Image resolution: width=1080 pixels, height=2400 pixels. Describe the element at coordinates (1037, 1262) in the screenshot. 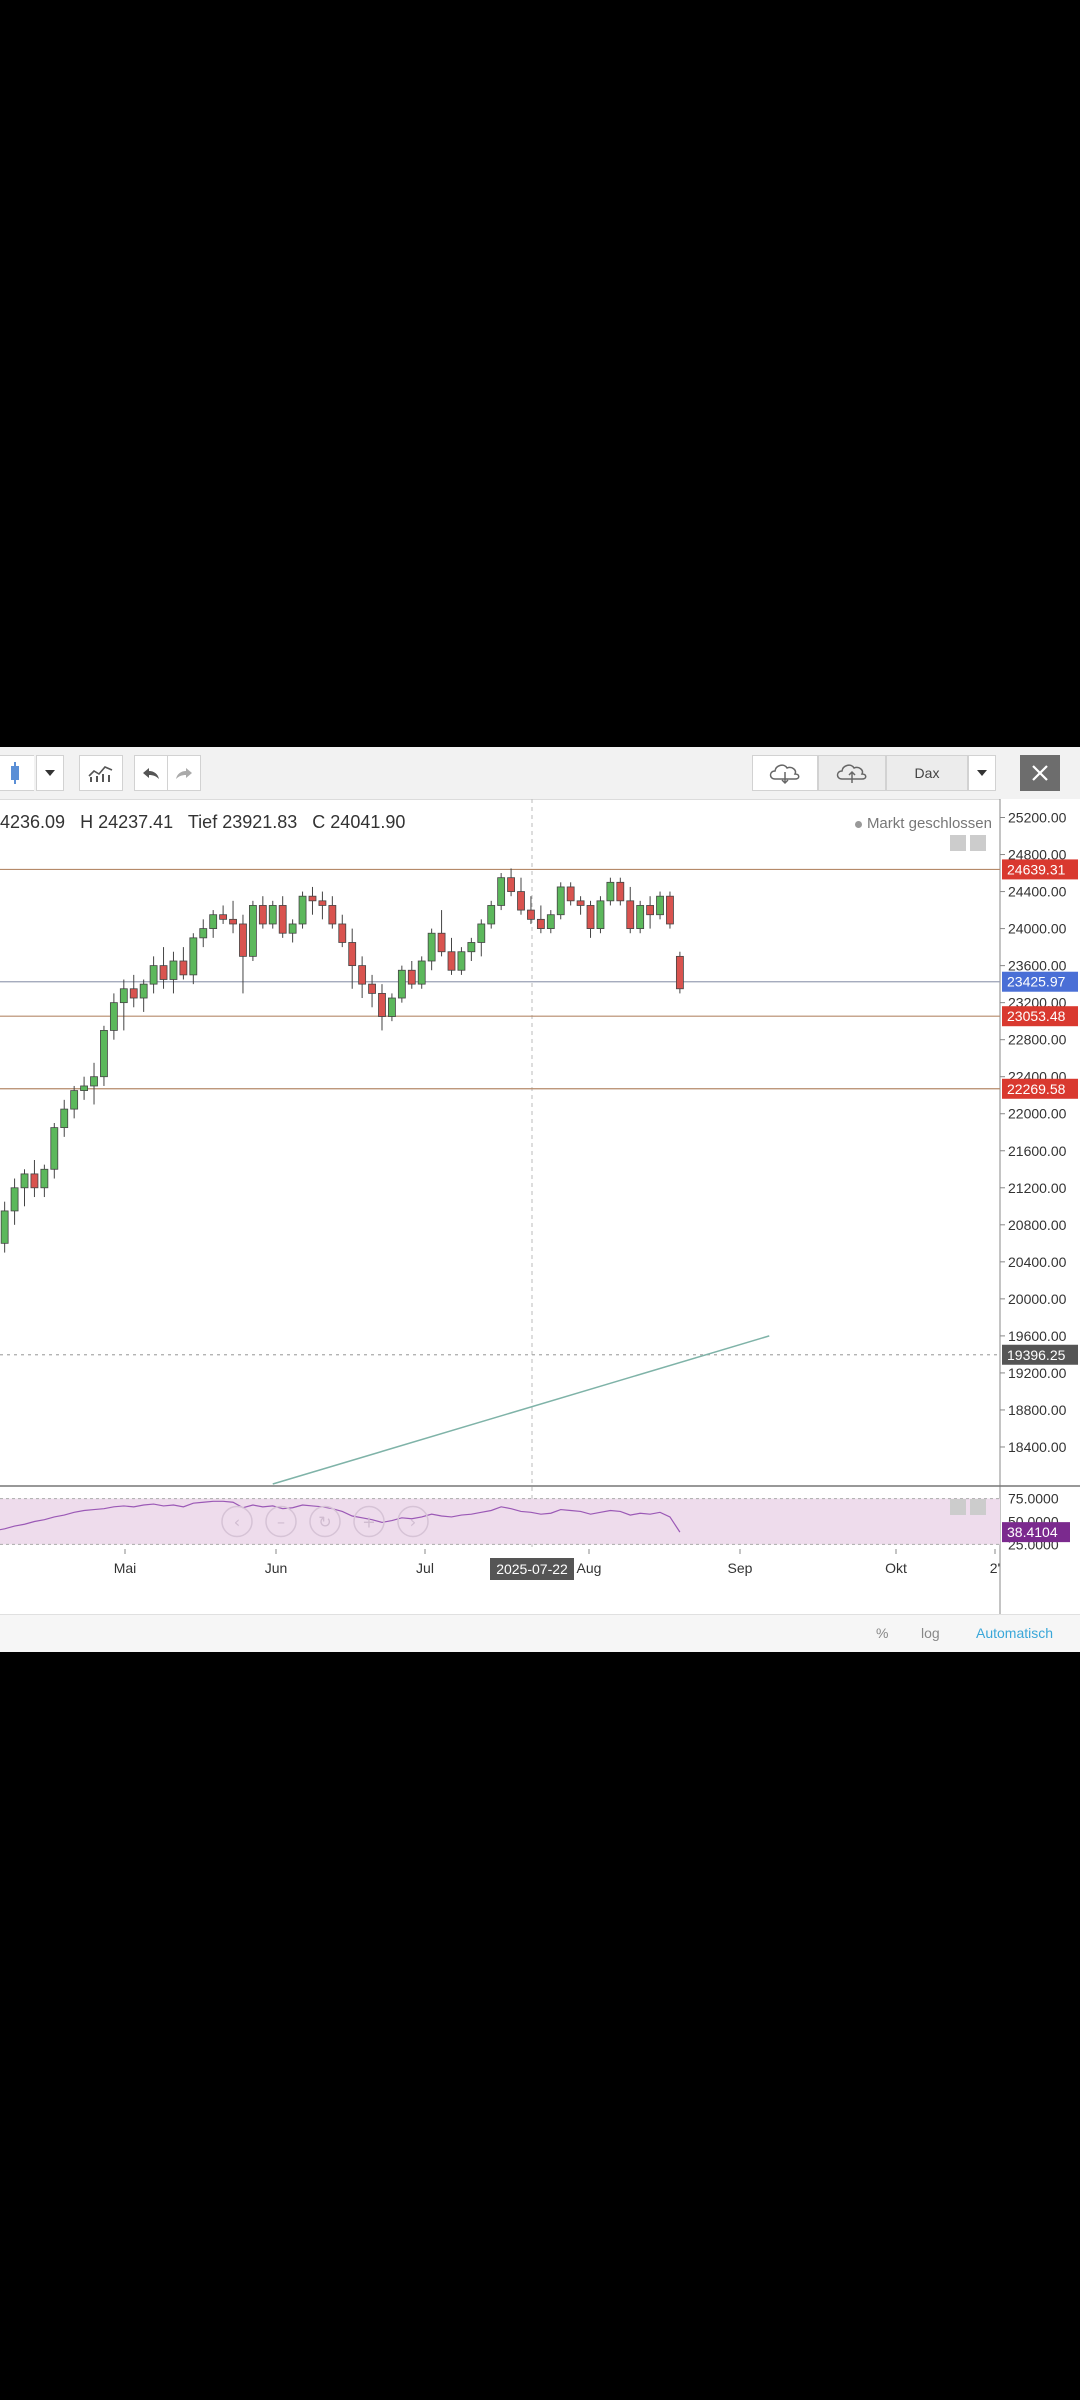

I see `price-tick-label: 20400.00` at that location.